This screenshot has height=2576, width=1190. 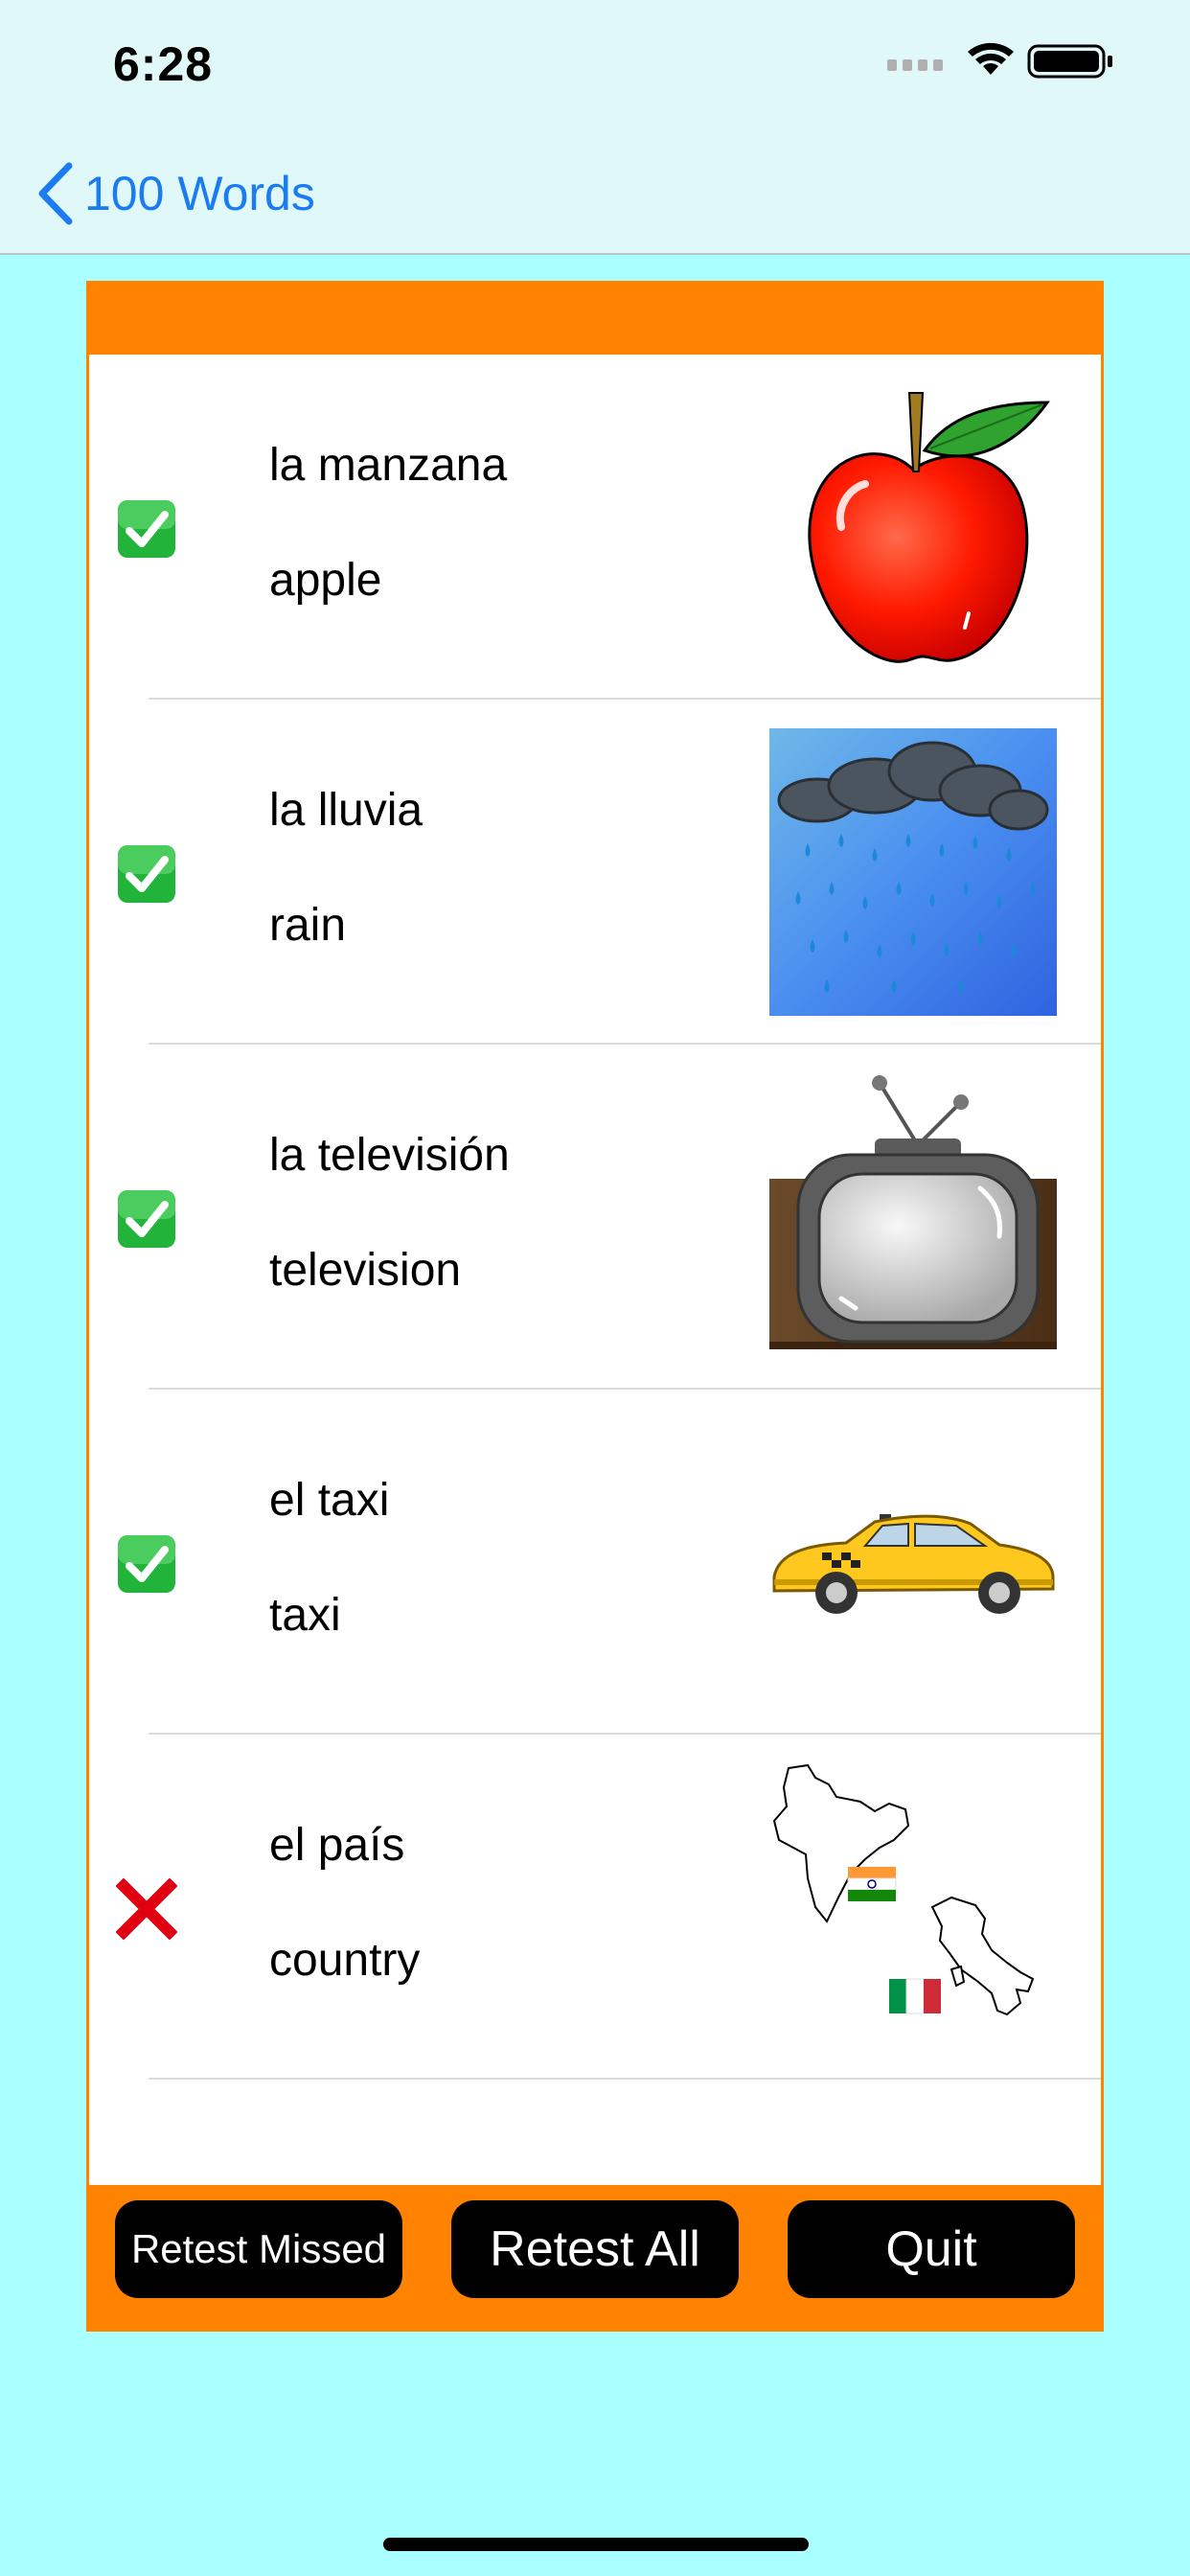 I want to click on country-image, so click(x=904, y=1889).